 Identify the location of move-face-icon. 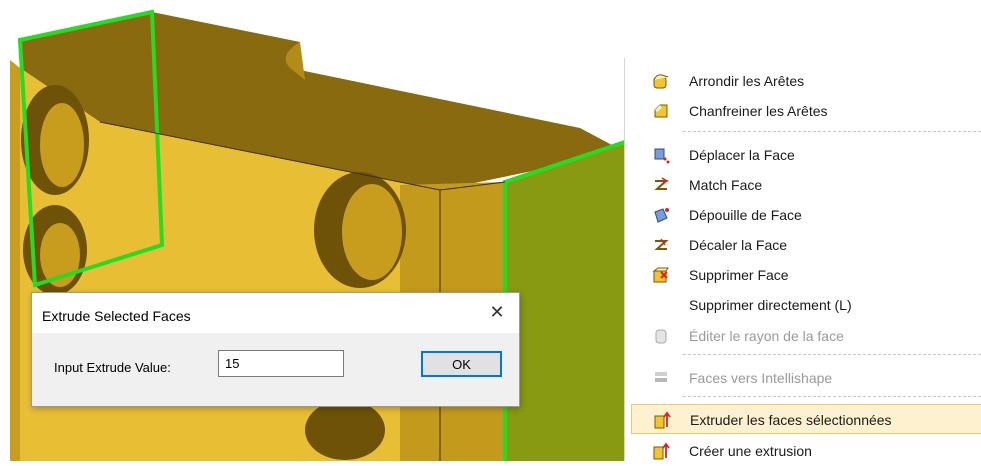
(661, 155).